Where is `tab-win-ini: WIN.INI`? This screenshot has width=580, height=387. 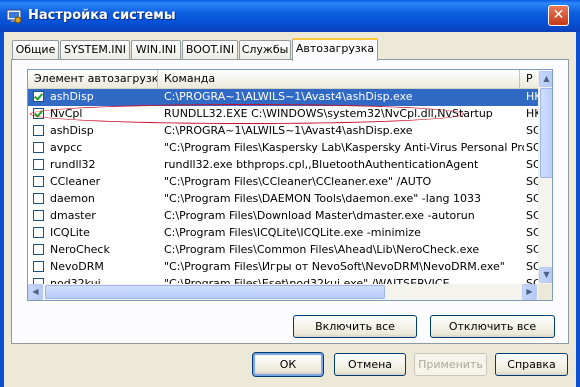
tab-win-ini: WIN.INI is located at coordinates (156, 50).